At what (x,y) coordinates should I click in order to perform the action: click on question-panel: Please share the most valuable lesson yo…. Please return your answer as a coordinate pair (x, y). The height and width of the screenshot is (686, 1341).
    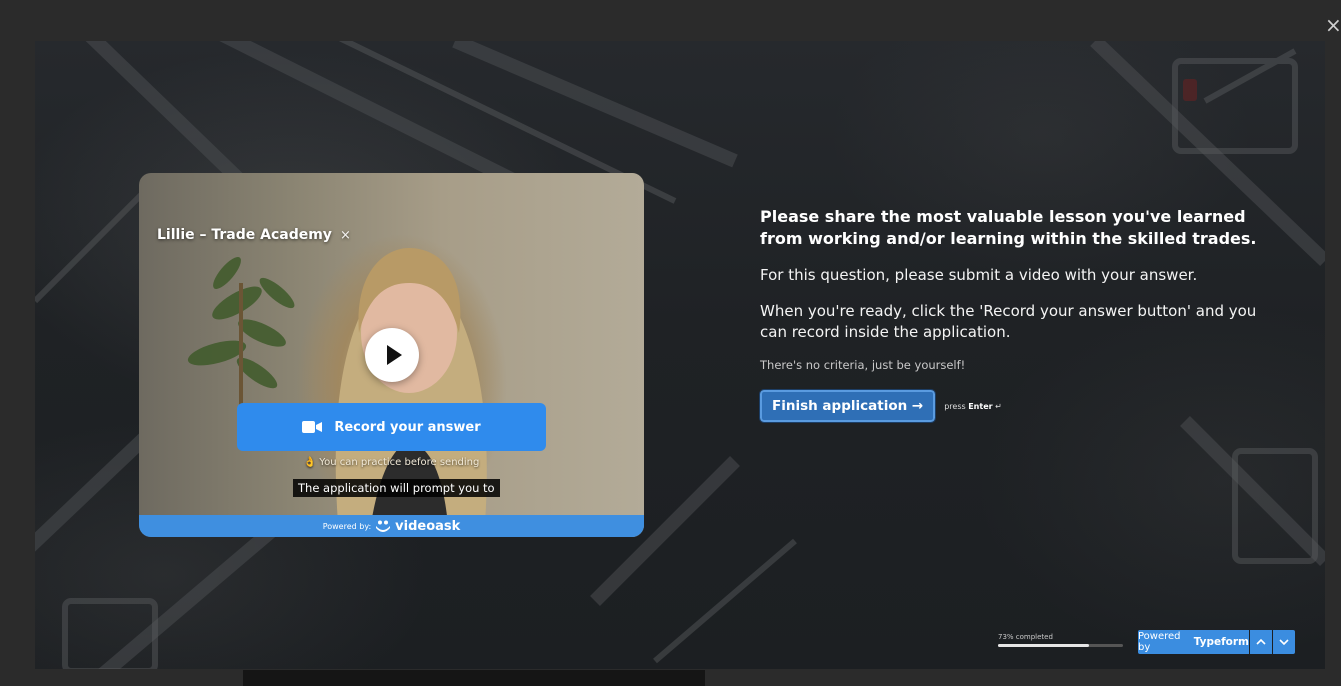
    Looking at the image, I should click on (1019, 314).